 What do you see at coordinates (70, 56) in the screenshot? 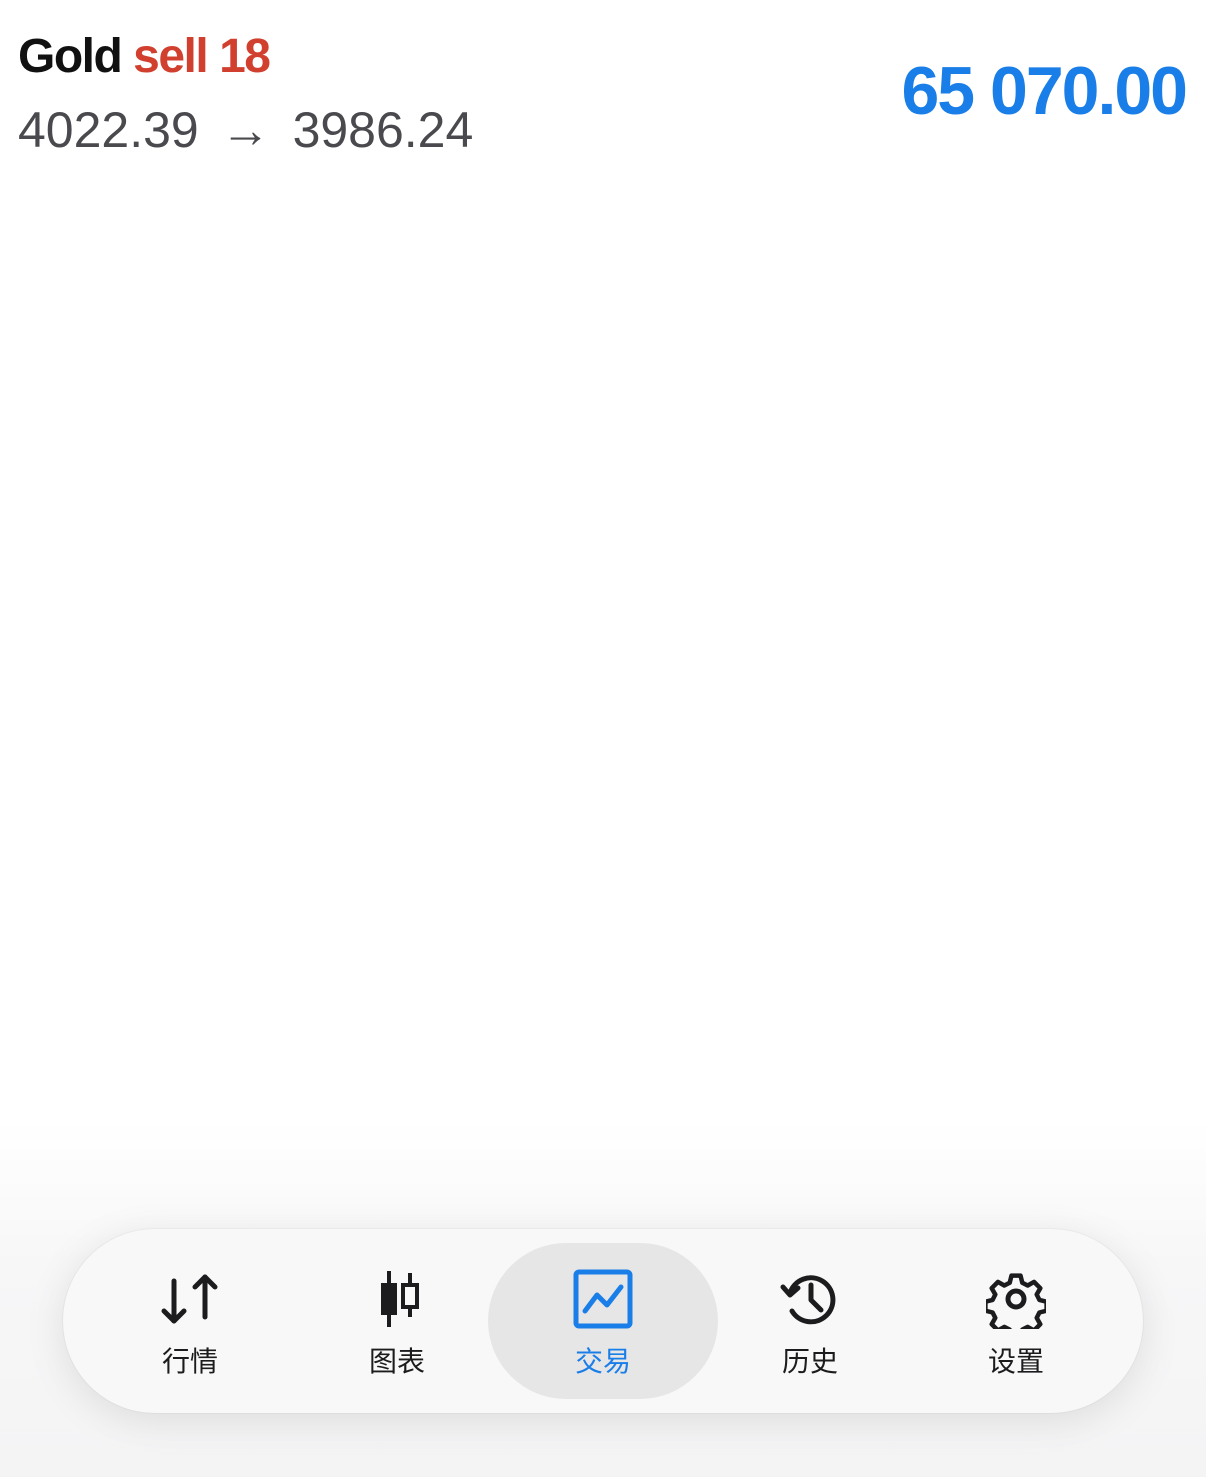
I see `trade-symbol: Gold` at bounding box center [70, 56].